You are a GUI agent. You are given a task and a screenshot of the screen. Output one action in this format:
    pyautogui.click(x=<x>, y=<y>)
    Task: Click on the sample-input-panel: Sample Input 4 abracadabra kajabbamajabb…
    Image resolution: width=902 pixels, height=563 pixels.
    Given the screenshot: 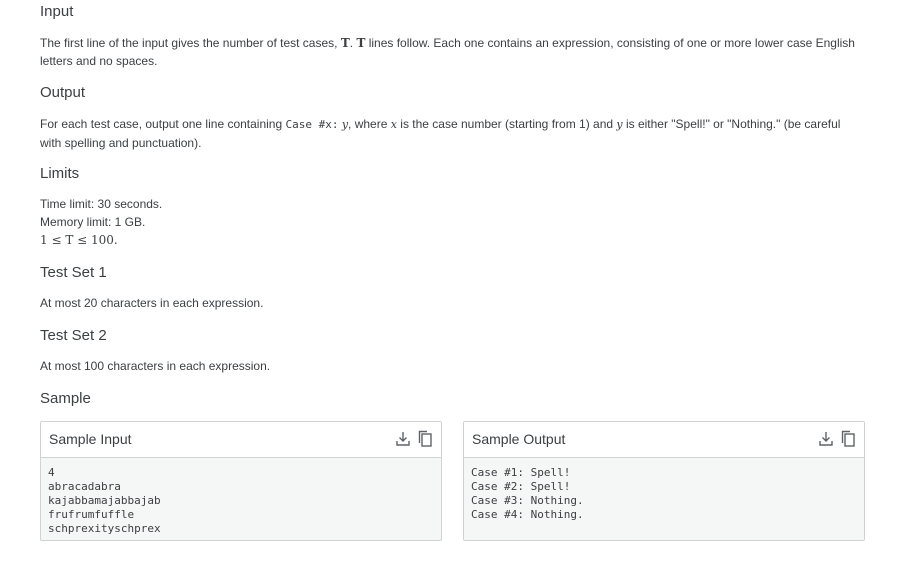 What is the action you would take?
    pyautogui.click(x=241, y=481)
    